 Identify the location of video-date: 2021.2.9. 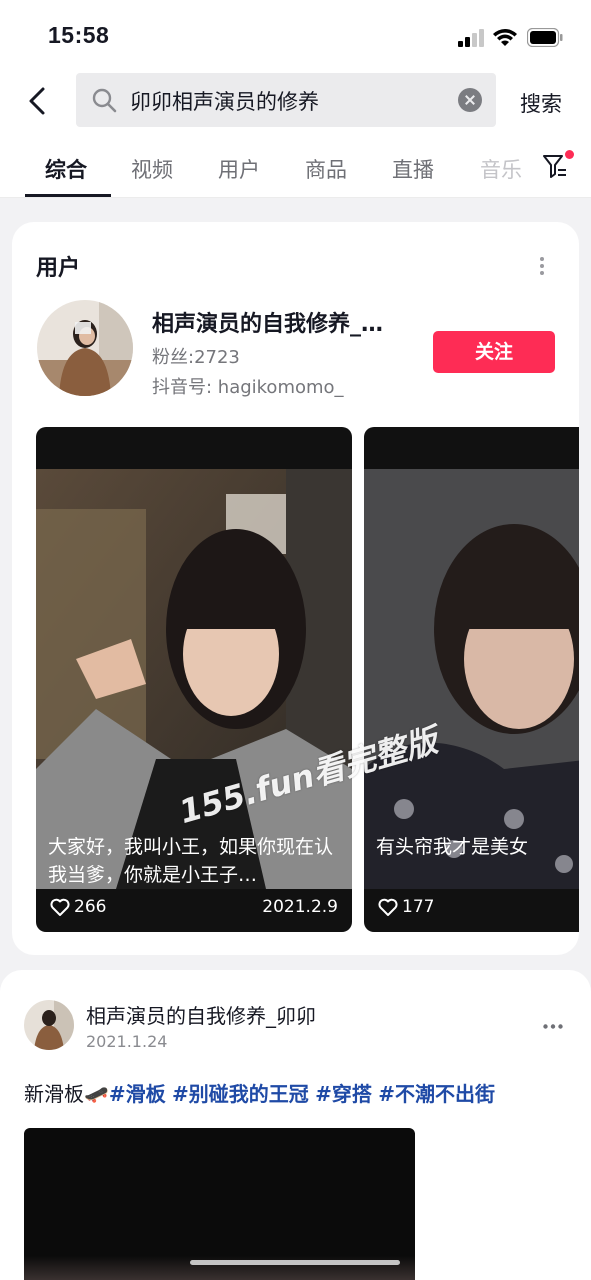
(300, 907).